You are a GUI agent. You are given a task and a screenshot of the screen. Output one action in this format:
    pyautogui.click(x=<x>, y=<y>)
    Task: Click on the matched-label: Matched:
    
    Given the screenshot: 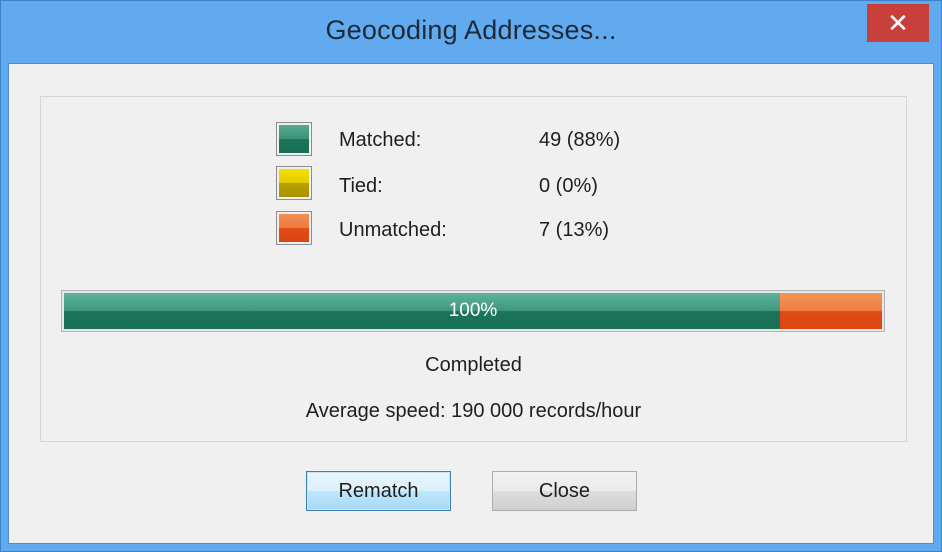 What is the action you would take?
    pyautogui.click(x=380, y=140)
    